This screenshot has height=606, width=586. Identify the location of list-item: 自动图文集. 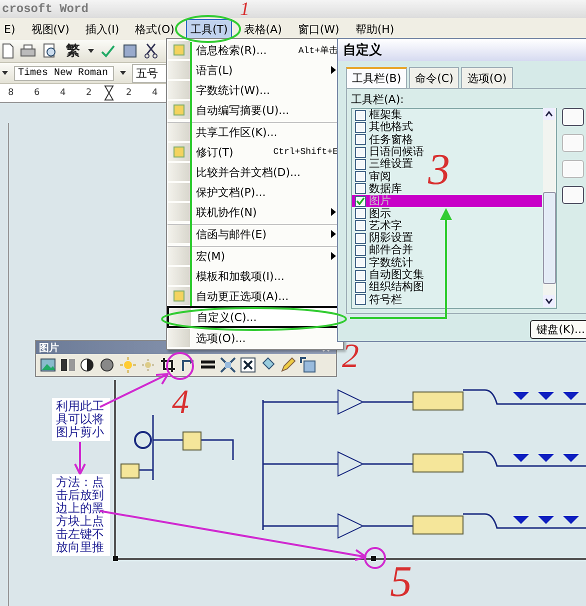
(447, 275).